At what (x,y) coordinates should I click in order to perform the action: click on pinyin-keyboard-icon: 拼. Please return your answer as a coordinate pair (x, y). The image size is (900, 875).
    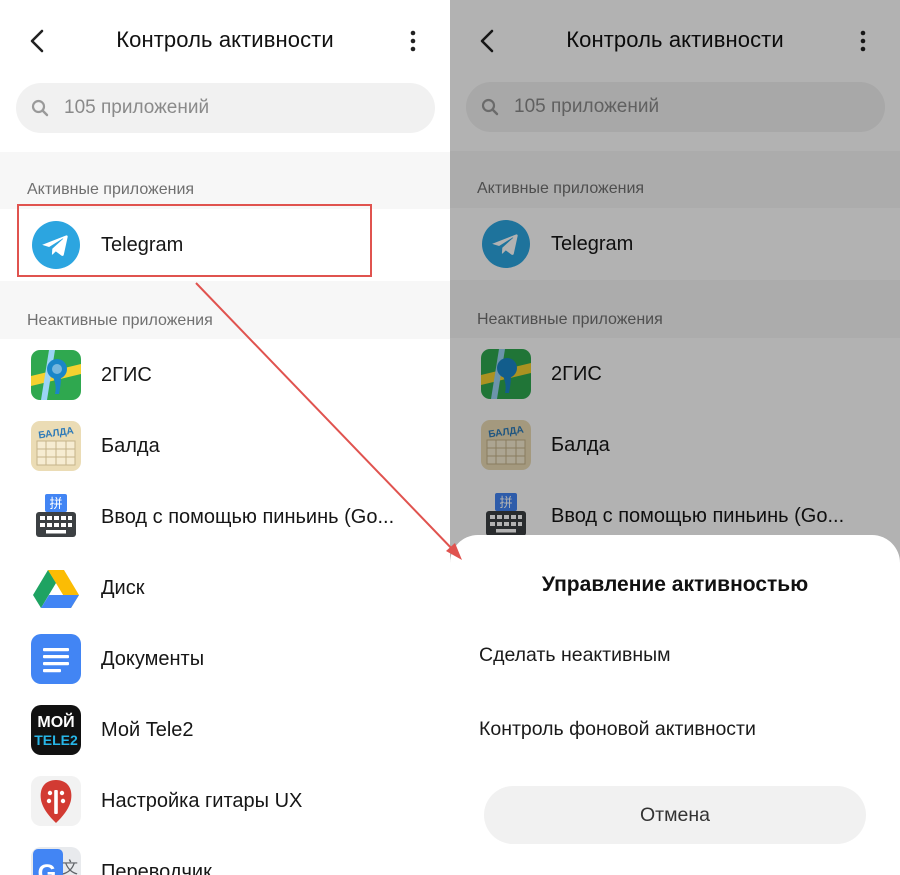
    Looking at the image, I should click on (56, 515).